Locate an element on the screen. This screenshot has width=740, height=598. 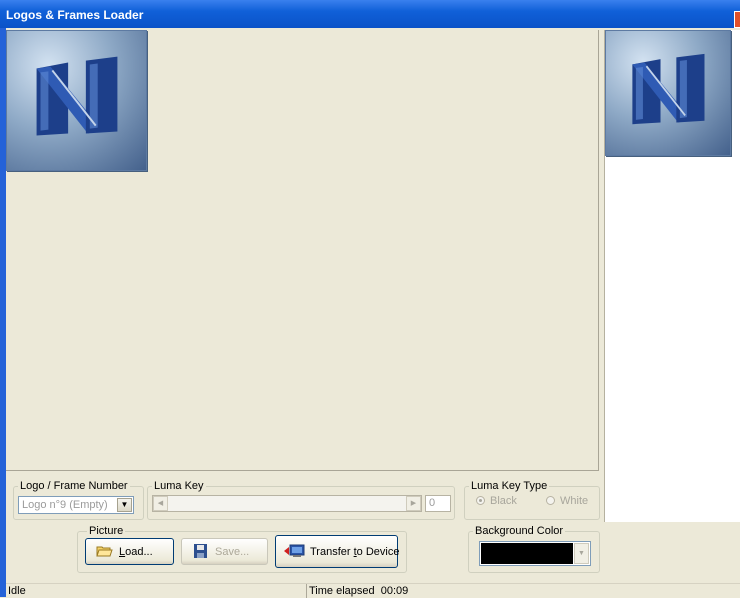
radio-white: White is located at coordinates (567, 501).